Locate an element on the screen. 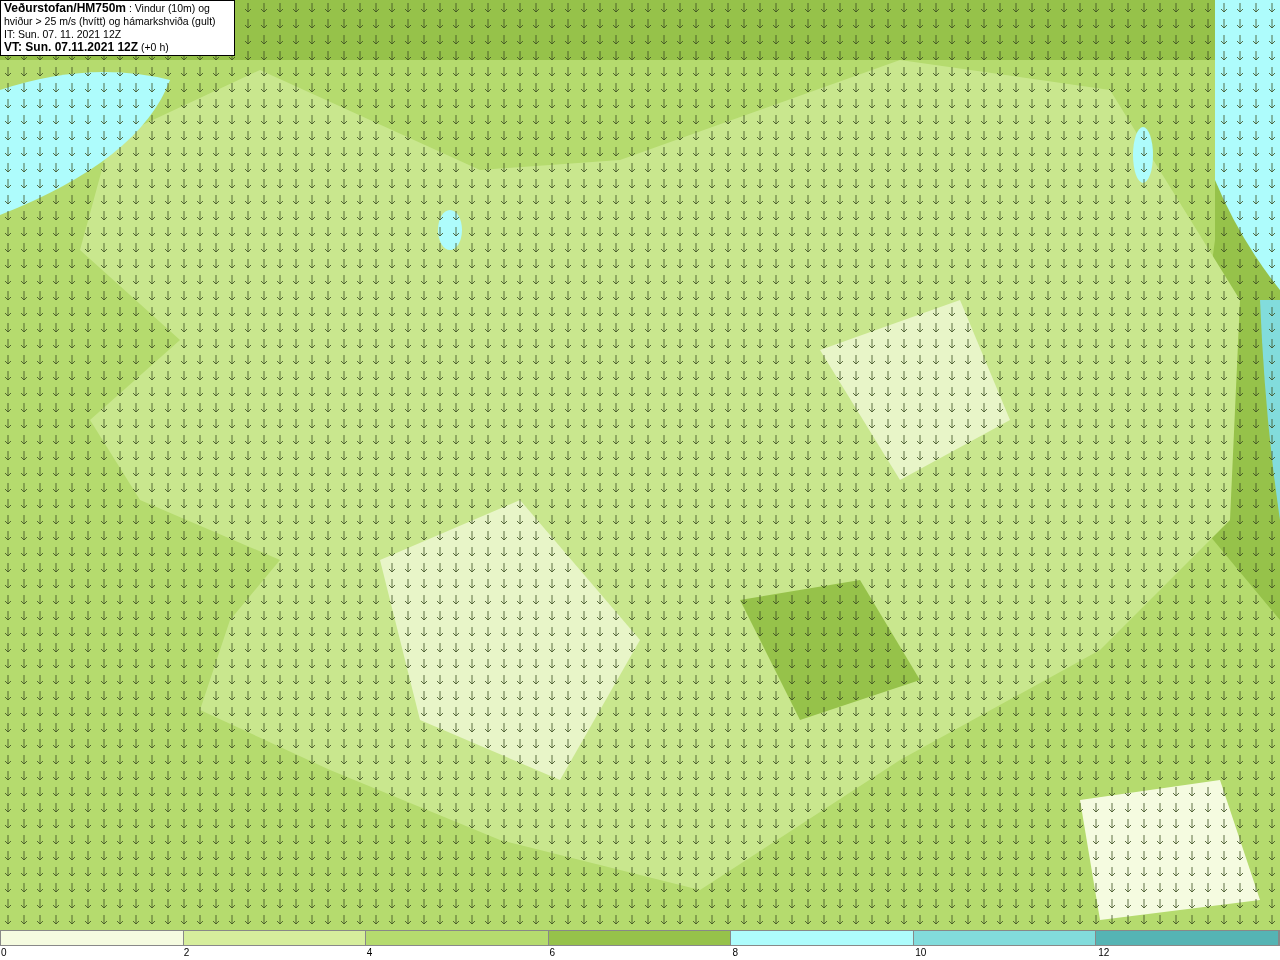  legend-tick-label: 8 is located at coordinates (735, 953).